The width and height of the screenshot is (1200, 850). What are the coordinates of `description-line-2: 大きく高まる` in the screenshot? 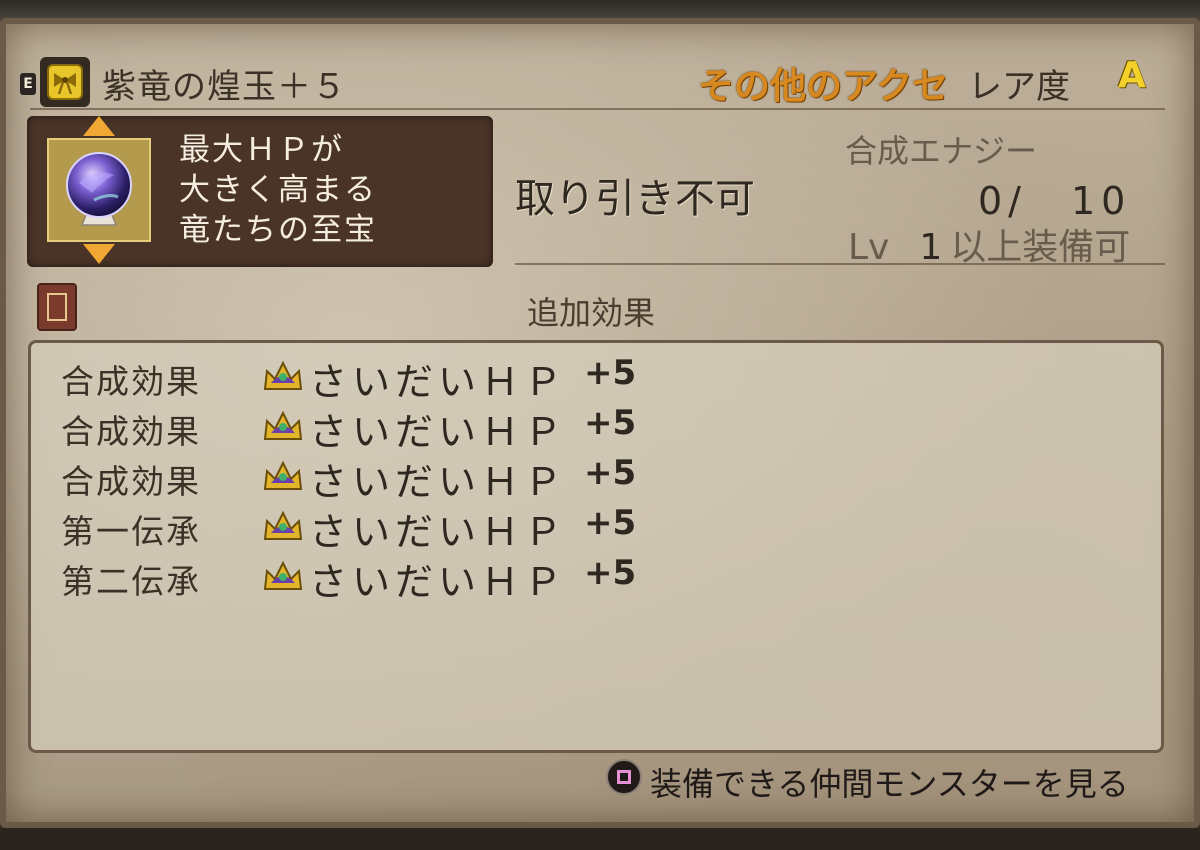 It's located at (278, 190).